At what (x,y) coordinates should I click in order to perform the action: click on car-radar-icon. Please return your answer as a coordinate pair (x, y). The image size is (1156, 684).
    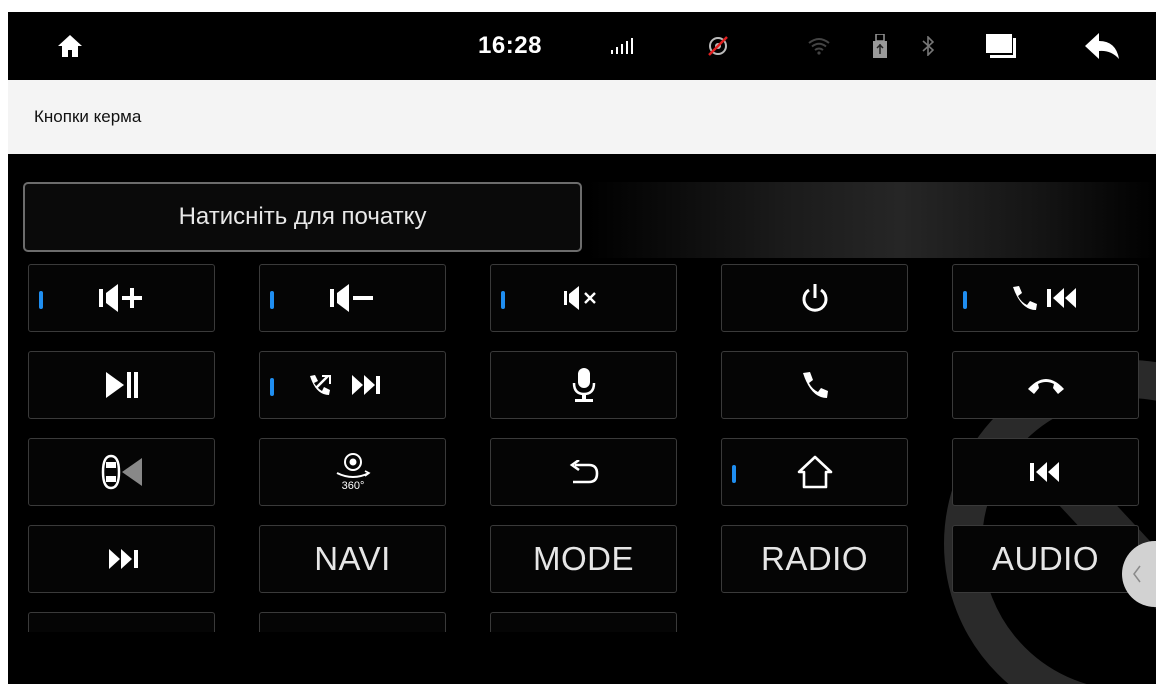
    Looking at the image, I should click on (121, 472).